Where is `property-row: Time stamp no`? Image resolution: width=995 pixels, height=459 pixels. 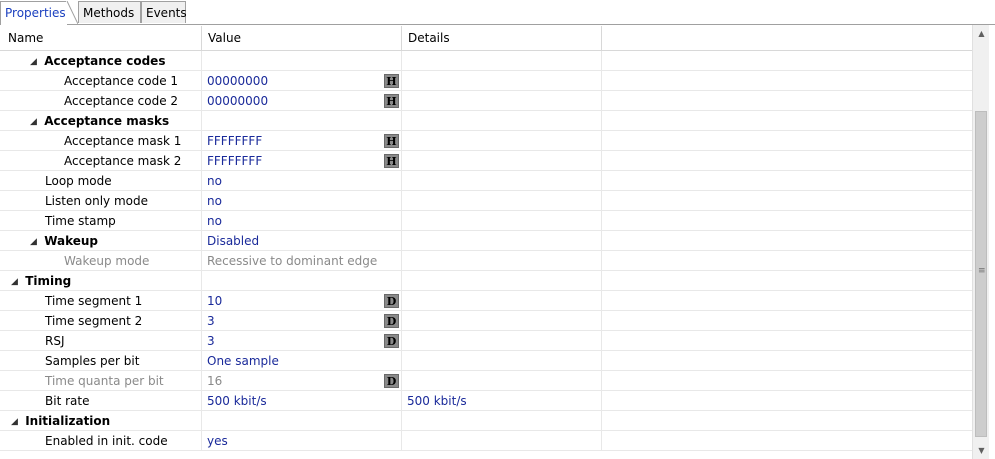
property-row: Time stamp no is located at coordinates (486, 221).